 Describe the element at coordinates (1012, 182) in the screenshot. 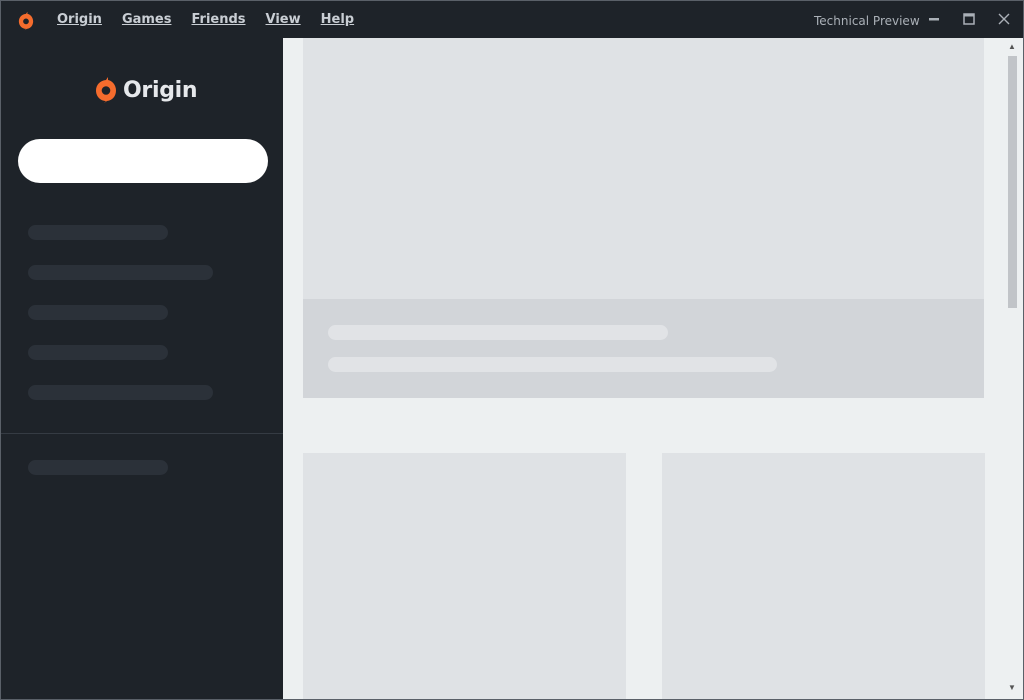

I see `scroll-thumb` at that location.